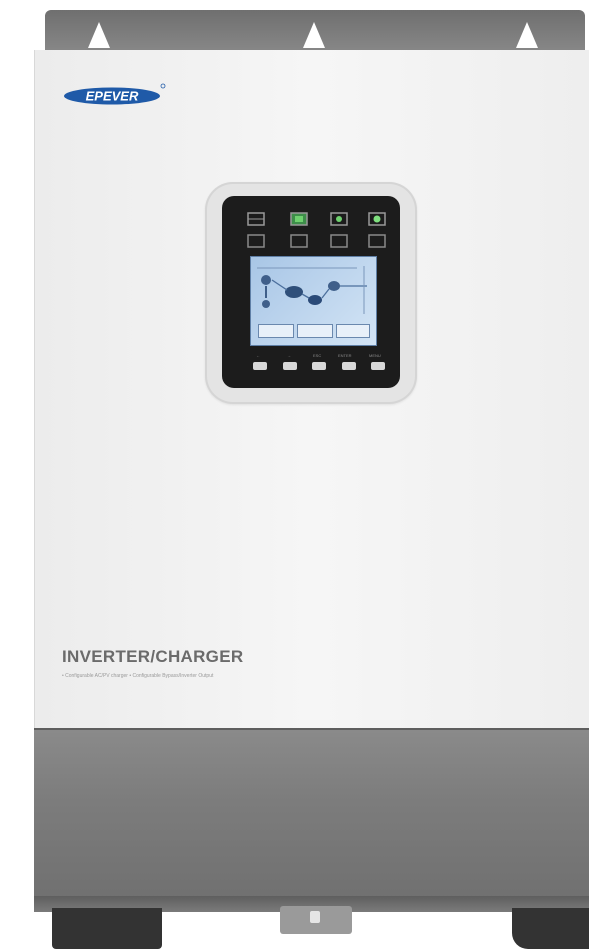 Image resolution: width=589 pixels, height=949 pixels. What do you see at coordinates (289, 355) in the screenshot?
I see `button-label: →` at bounding box center [289, 355].